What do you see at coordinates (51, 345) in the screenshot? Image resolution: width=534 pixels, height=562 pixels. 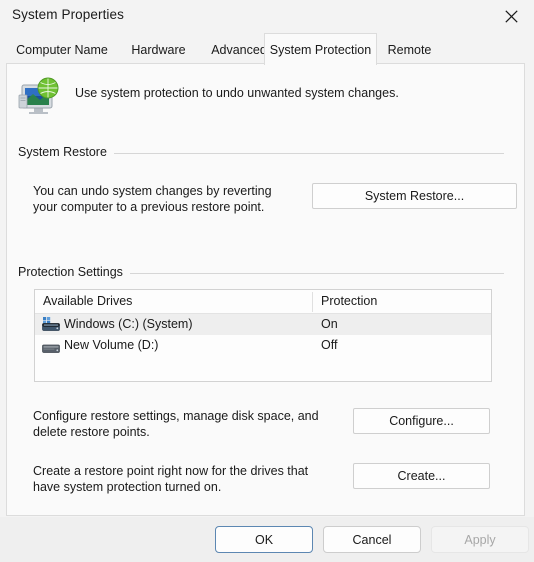 I see `hard-drive-icon` at bounding box center [51, 345].